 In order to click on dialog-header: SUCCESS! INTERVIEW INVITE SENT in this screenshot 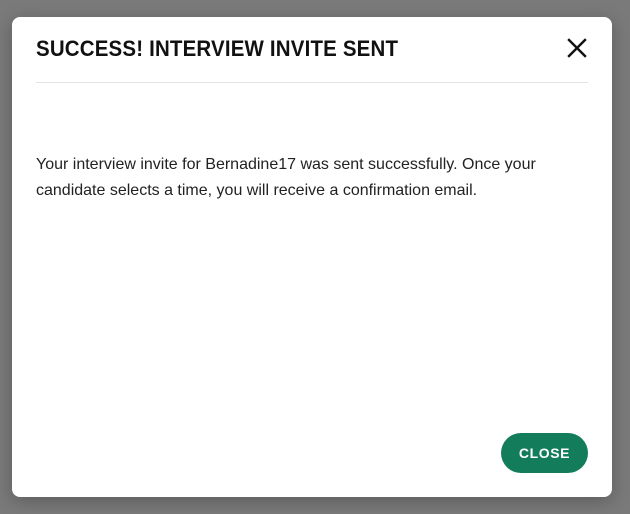, I will do `click(312, 50)`.